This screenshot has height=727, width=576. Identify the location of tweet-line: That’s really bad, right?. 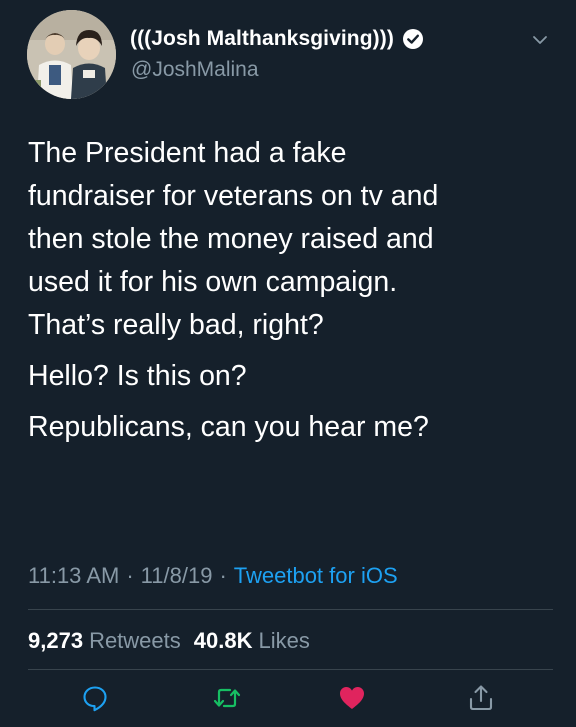
(176, 325).